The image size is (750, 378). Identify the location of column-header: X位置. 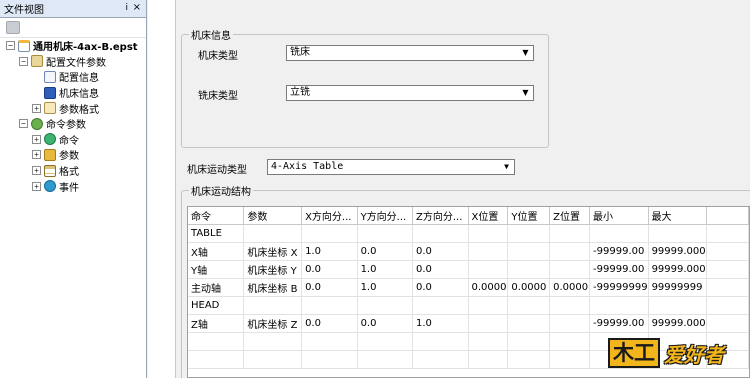
(488, 216).